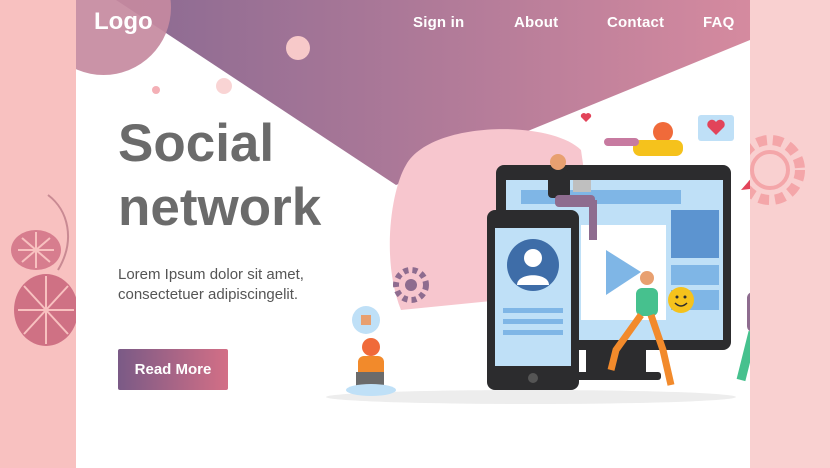 The height and width of the screenshot is (468, 830). Describe the element at coordinates (743, 337) in the screenshot. I see `person-walking` at that location.